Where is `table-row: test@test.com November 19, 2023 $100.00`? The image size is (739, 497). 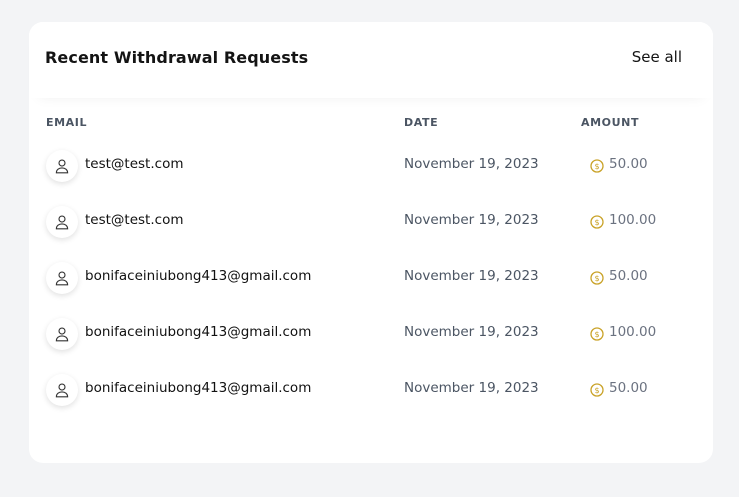
table-row: test@test.com November 19, 2023 $100.00 is located at coordinates (371, 226).